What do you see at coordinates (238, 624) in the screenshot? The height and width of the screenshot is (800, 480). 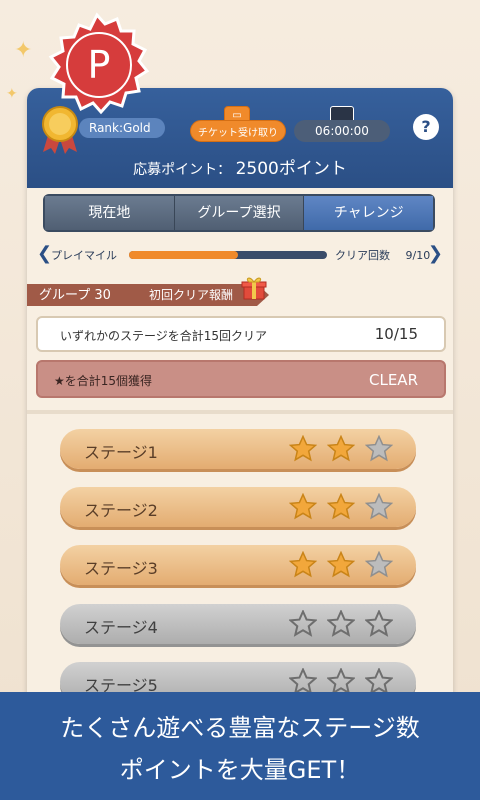 I see `stage-button-4: ステージ4` at bounding box center [238, 624].